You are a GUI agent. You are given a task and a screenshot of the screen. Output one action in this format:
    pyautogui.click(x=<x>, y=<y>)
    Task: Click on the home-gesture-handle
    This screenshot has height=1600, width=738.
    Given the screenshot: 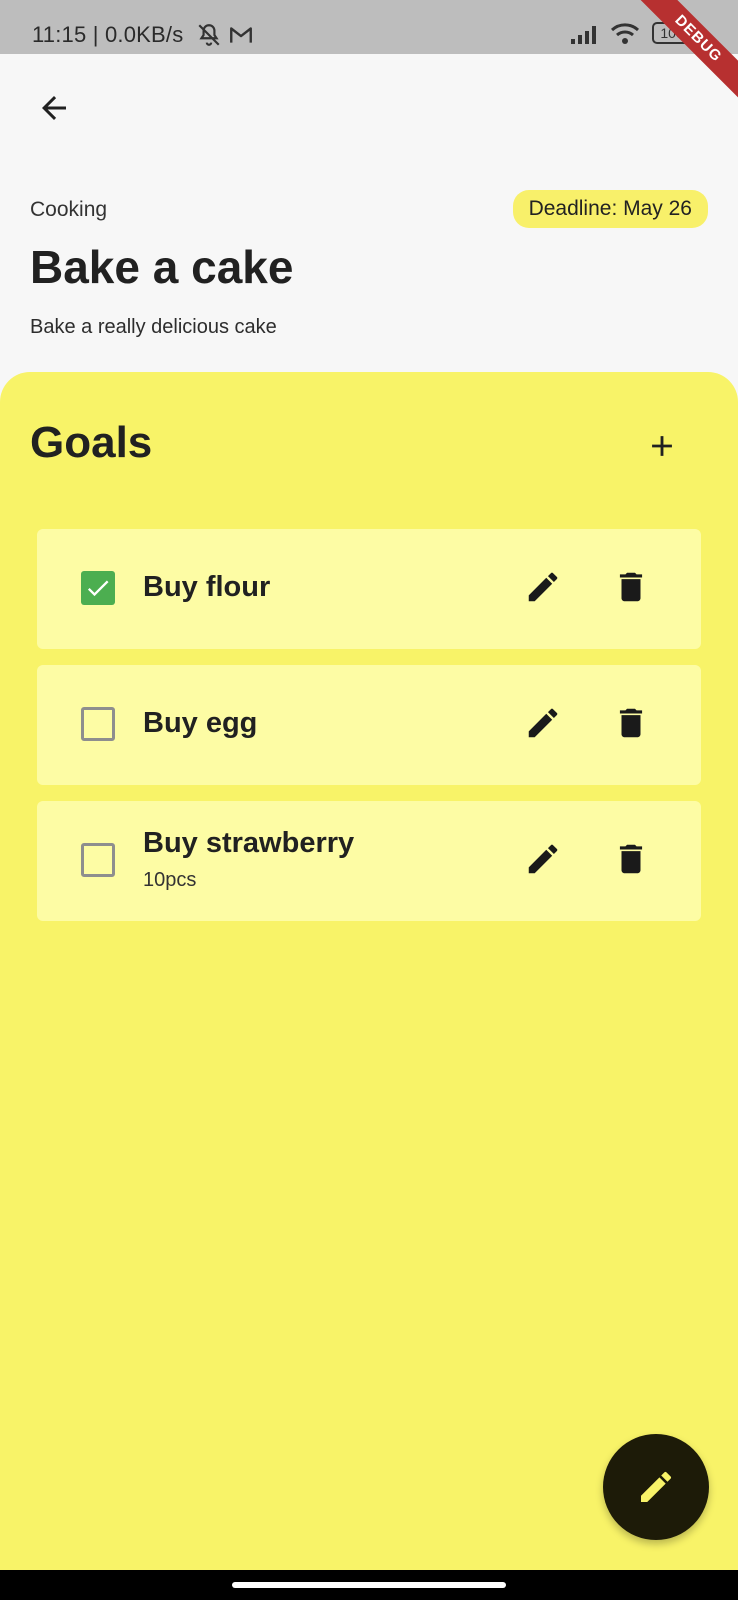 What is the action you would take?
    pyautogui.click(x=369, y=1585)
    